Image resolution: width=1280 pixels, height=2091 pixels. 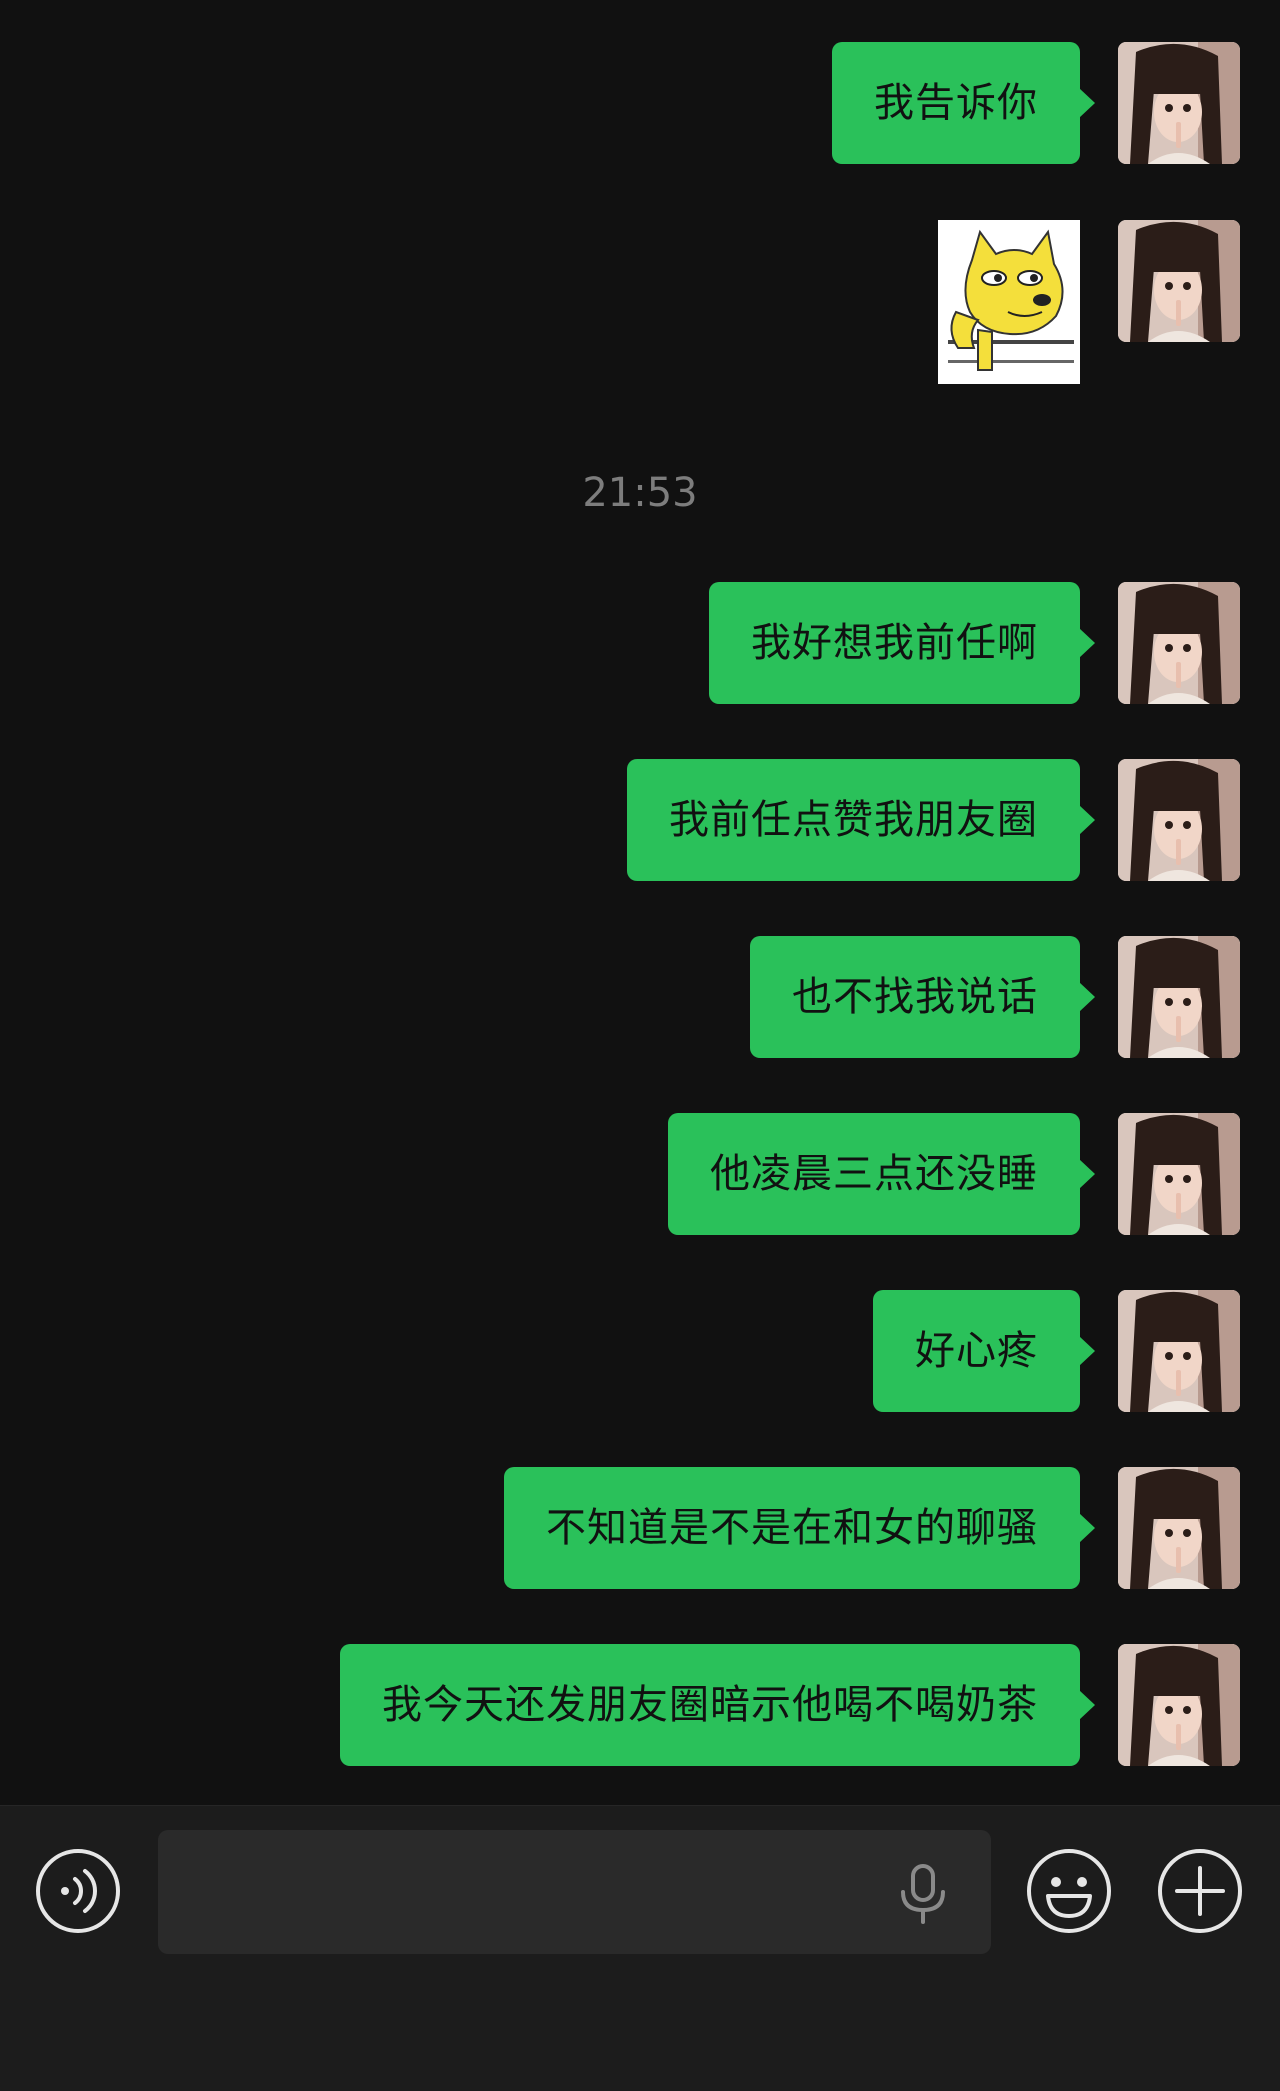 I want to click on message-bubble: 他凌晨三点还没睡, so click(x=881, y=1174).